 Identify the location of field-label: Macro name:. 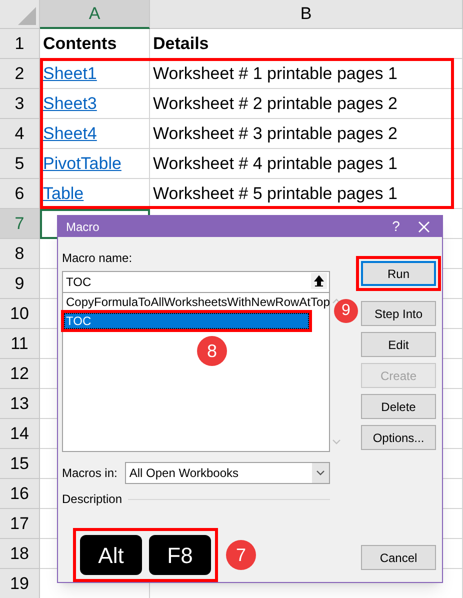
(97, 258).